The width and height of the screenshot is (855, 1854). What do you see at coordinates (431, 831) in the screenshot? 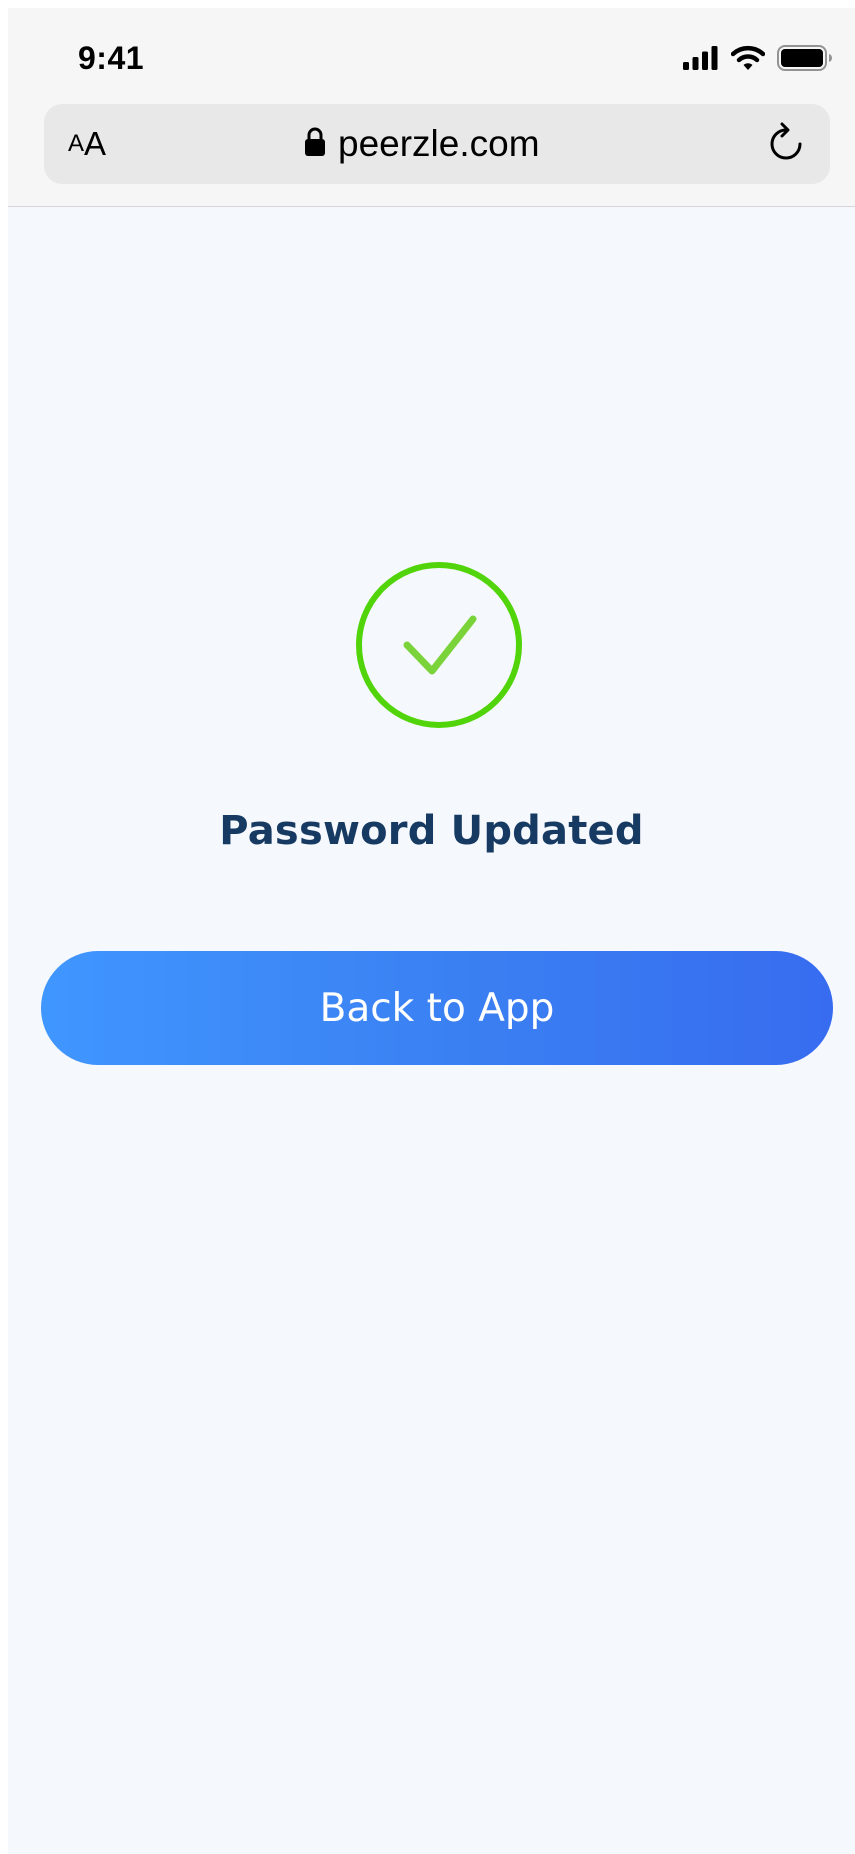
I see `page-title: Password Updated` at bounding box center [431, 831].